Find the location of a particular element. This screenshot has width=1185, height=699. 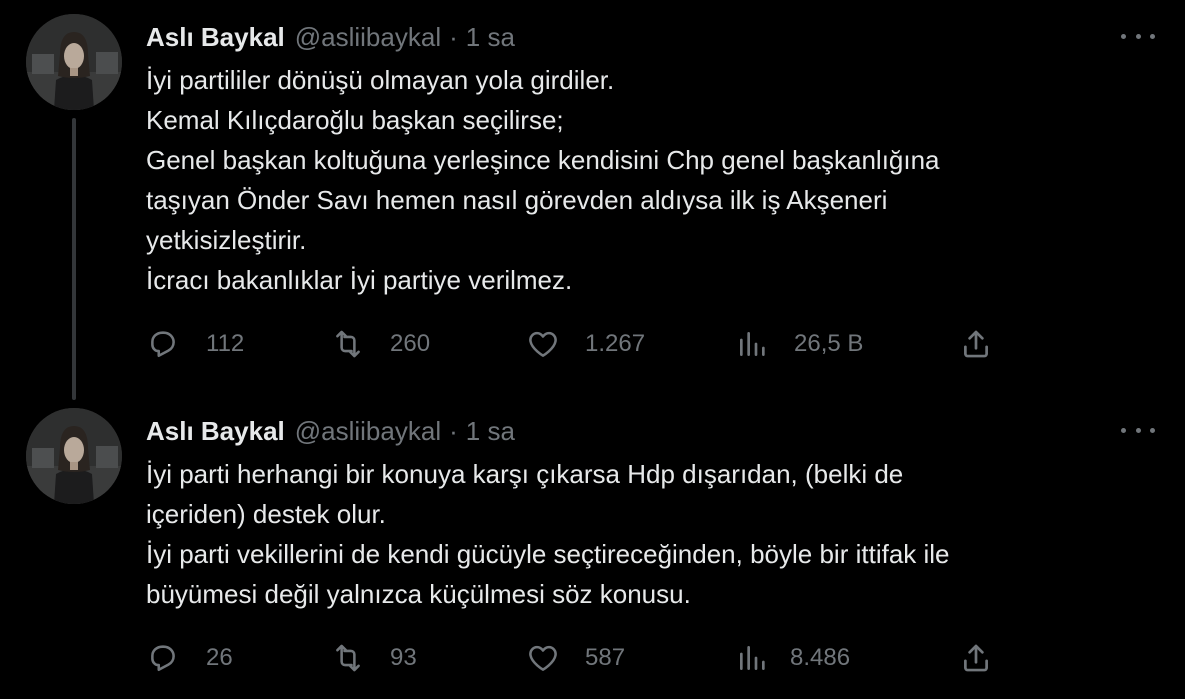

views-button: 8.486 is located at coordinates (793, 658).